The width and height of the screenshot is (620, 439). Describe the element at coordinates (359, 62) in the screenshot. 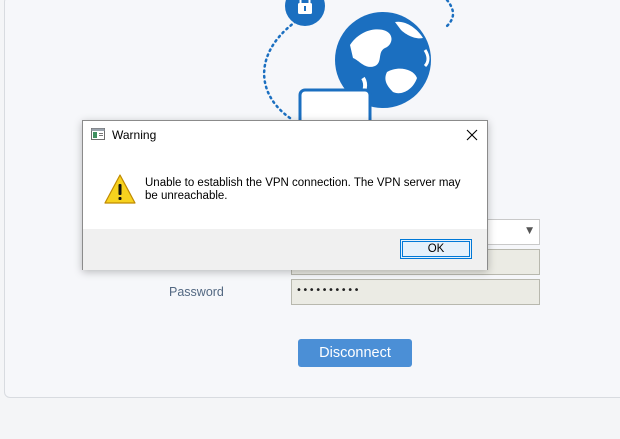

I see `vpn-illustration` at that location.